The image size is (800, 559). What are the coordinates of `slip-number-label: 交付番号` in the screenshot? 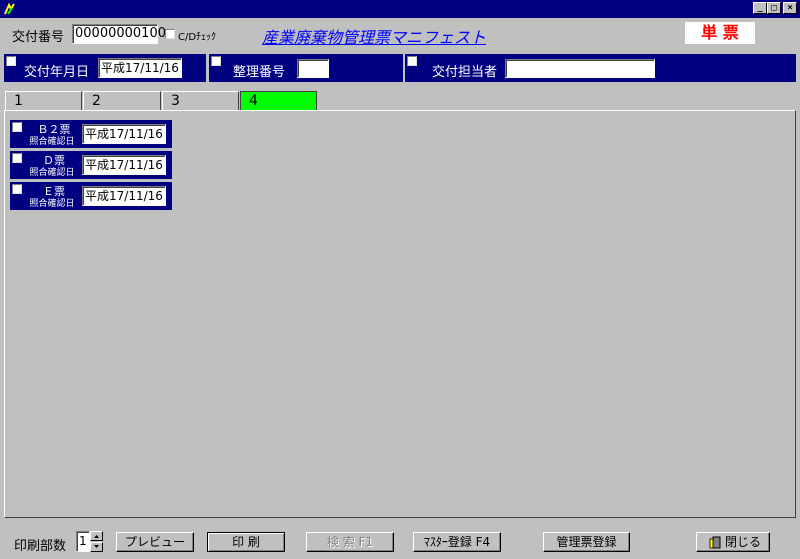 It's located at (38, 37).